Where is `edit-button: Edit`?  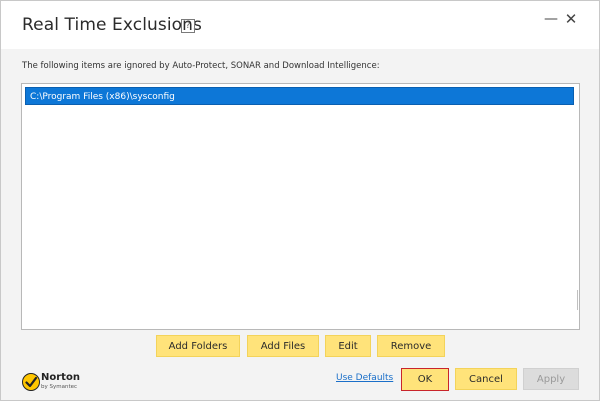
edit-button: Edit is located at coordinates (348, 346).